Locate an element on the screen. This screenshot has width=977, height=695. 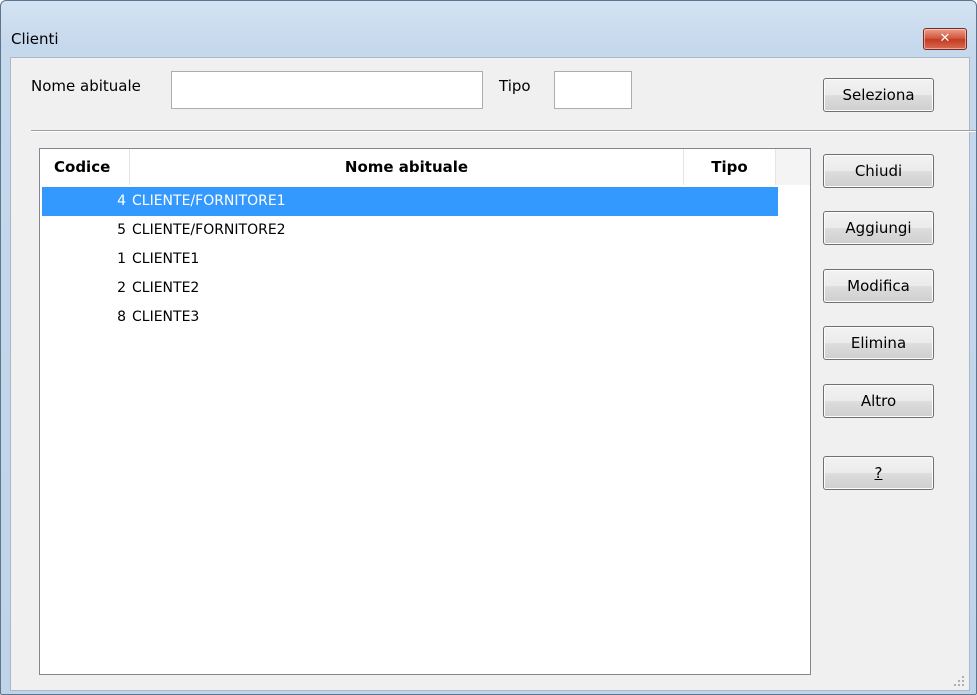
table-row: 8 CLIENTE3 is located at coordinates (410, 317).